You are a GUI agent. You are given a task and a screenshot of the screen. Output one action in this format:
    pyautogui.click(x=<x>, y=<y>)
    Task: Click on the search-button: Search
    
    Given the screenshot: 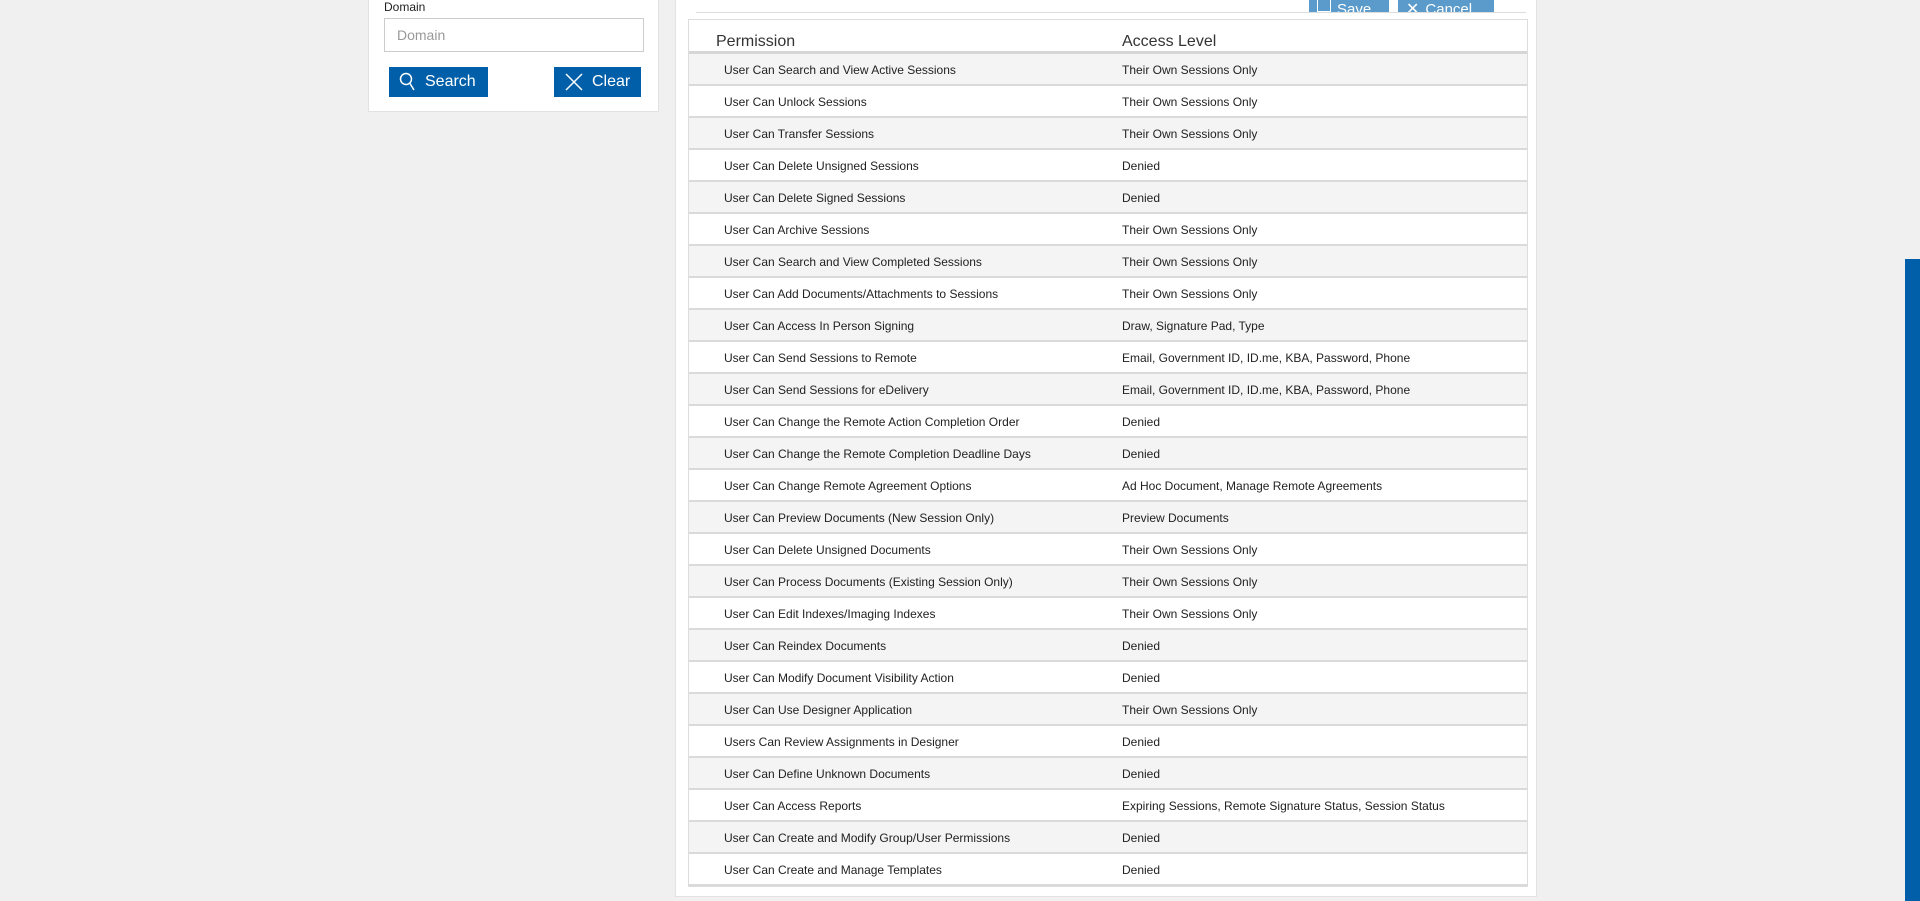 What is the action you would take?
    pyautogui.click(x=438, y=82)
    